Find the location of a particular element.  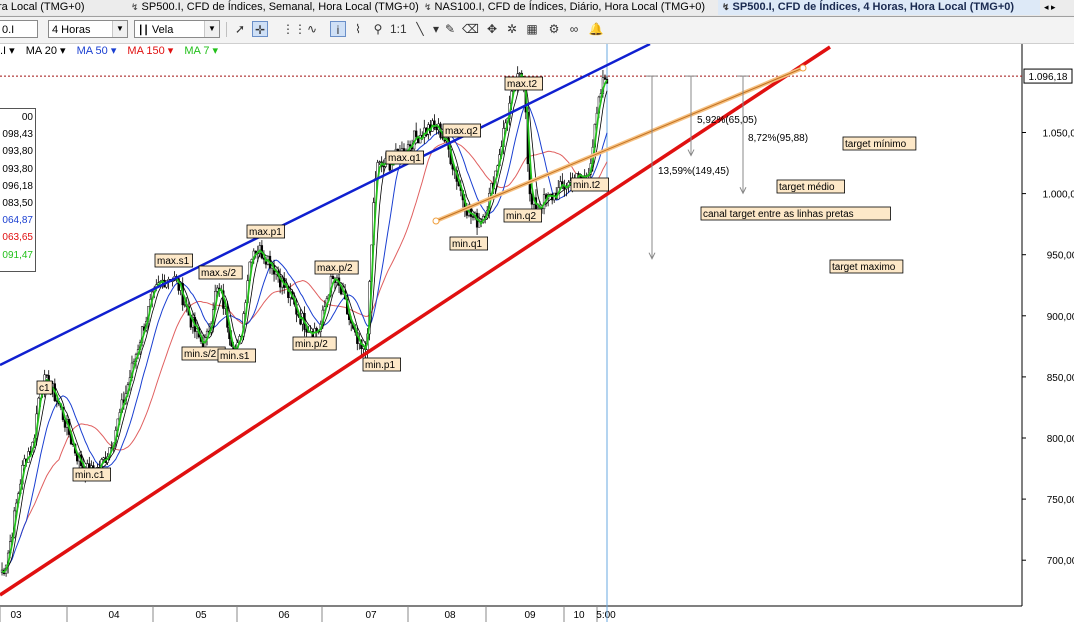

pivot-label-text: min.p/2 is located at coordinates (311, 344).